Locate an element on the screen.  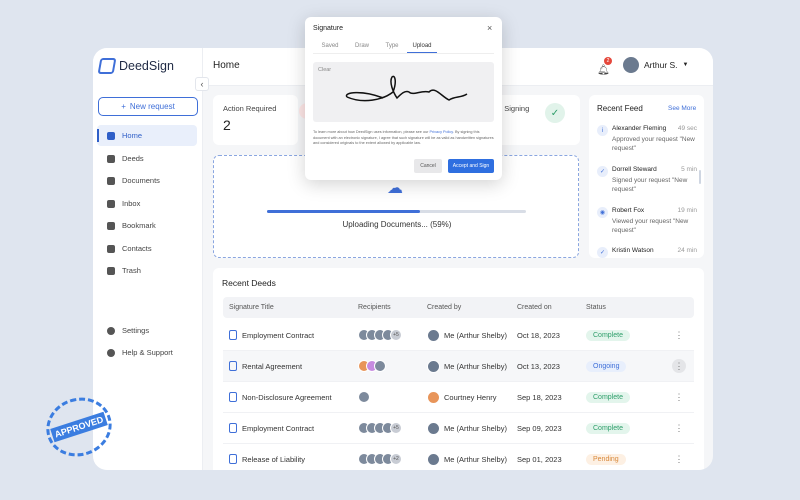
documents-icon is located at coordinates (111, 180).